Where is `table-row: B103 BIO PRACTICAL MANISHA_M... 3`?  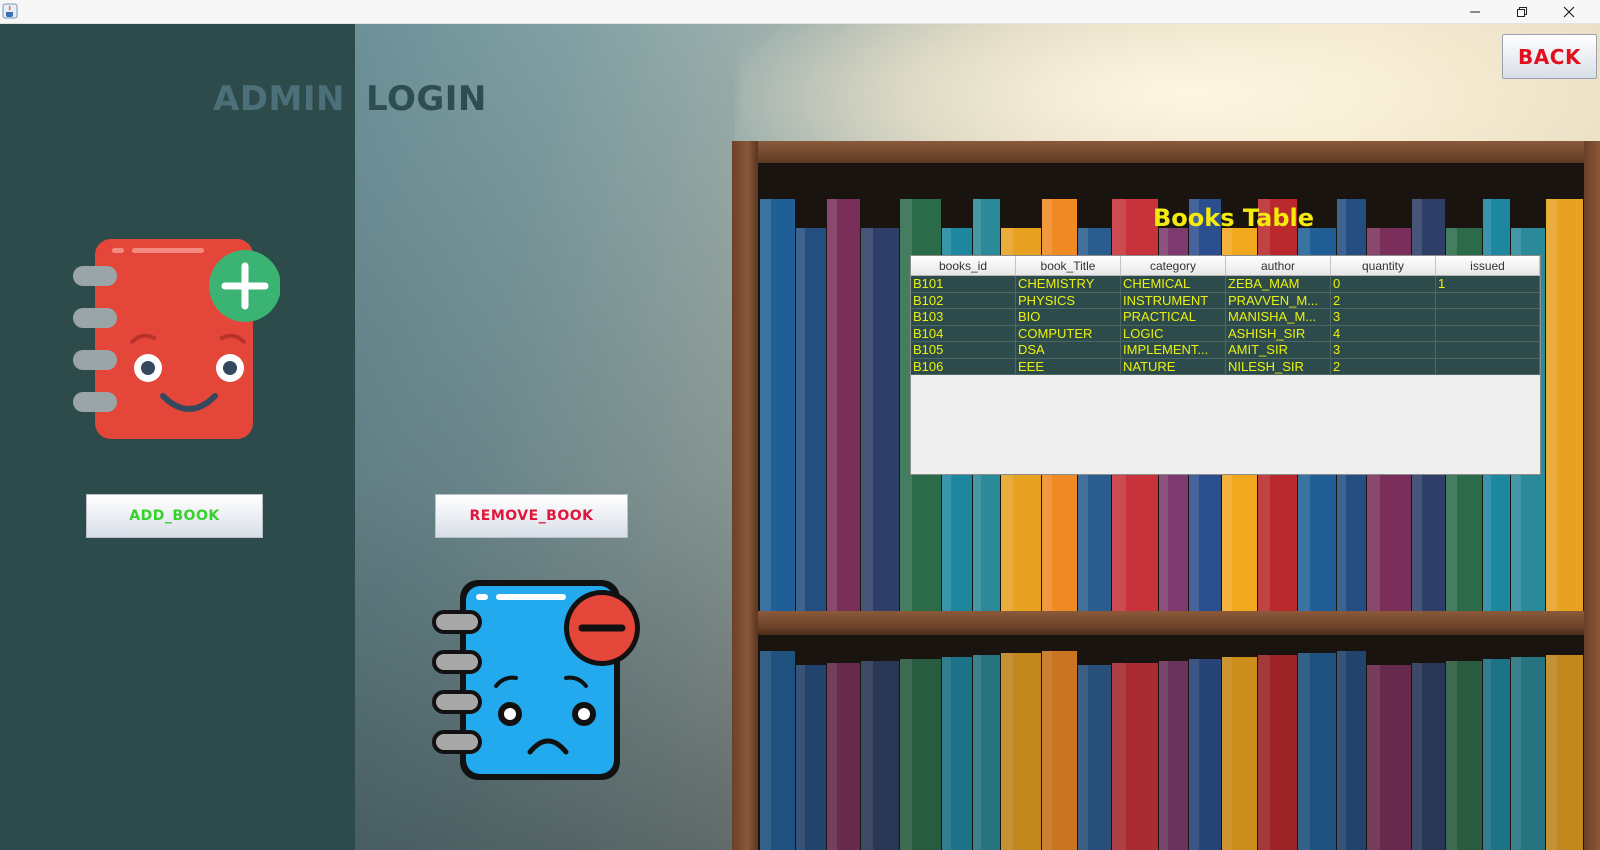
table-row: B103 BIO PRACTICAL MANISHA_M... 3 is located at coordinates (1225, 317).